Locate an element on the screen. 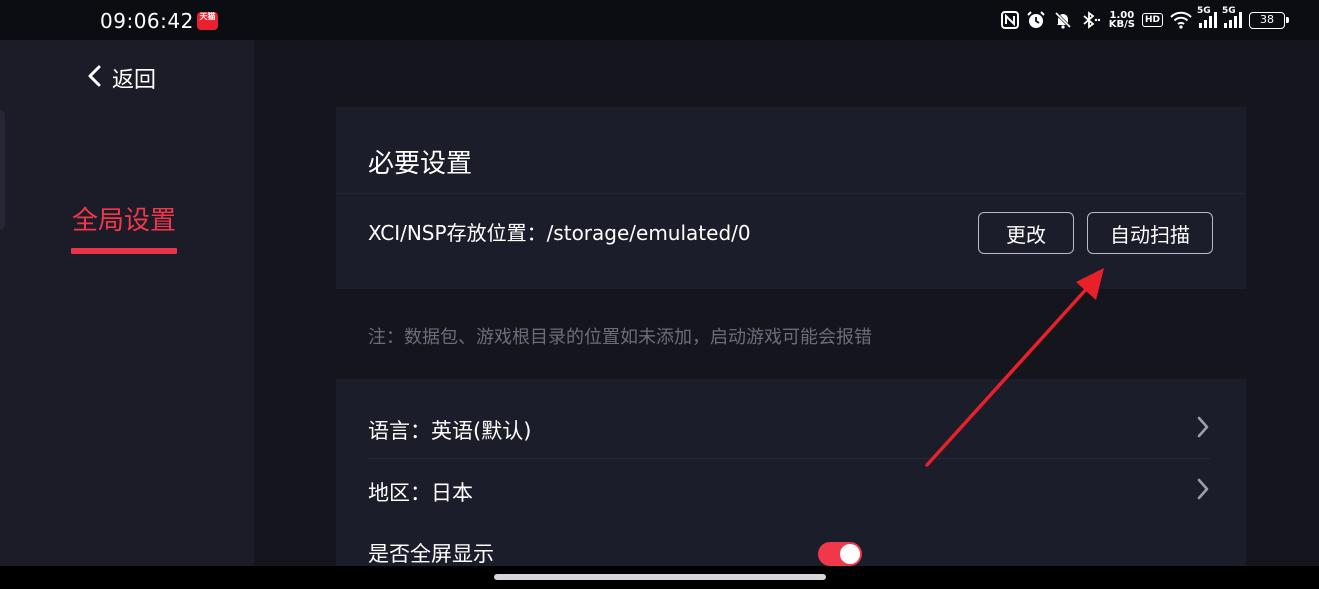 The height and width of the screenshot is (589, 1319). status-icons: 1.00 KB/S HD 5G 5G 38 is located at coordinates (1144, 19).